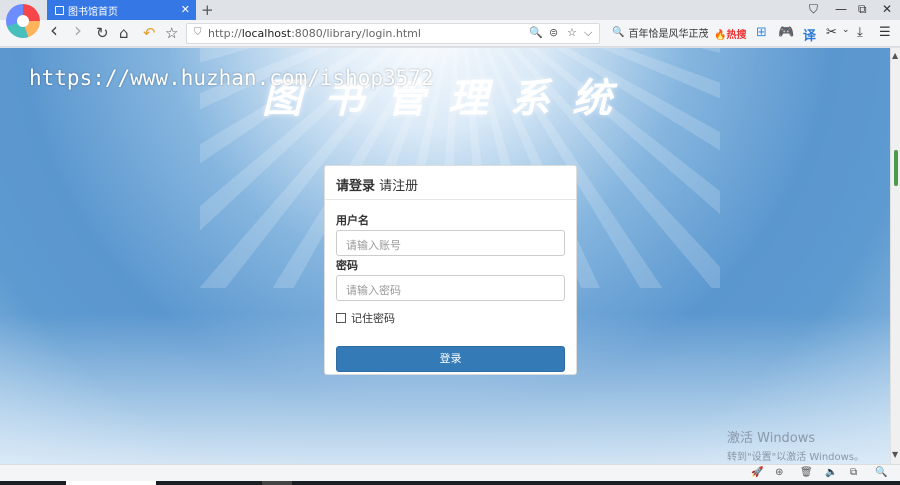  What do you see at coordinates (355, 186) in the screenshot?
I see `tab-login: 请登录` at bounding box center [355, 186].